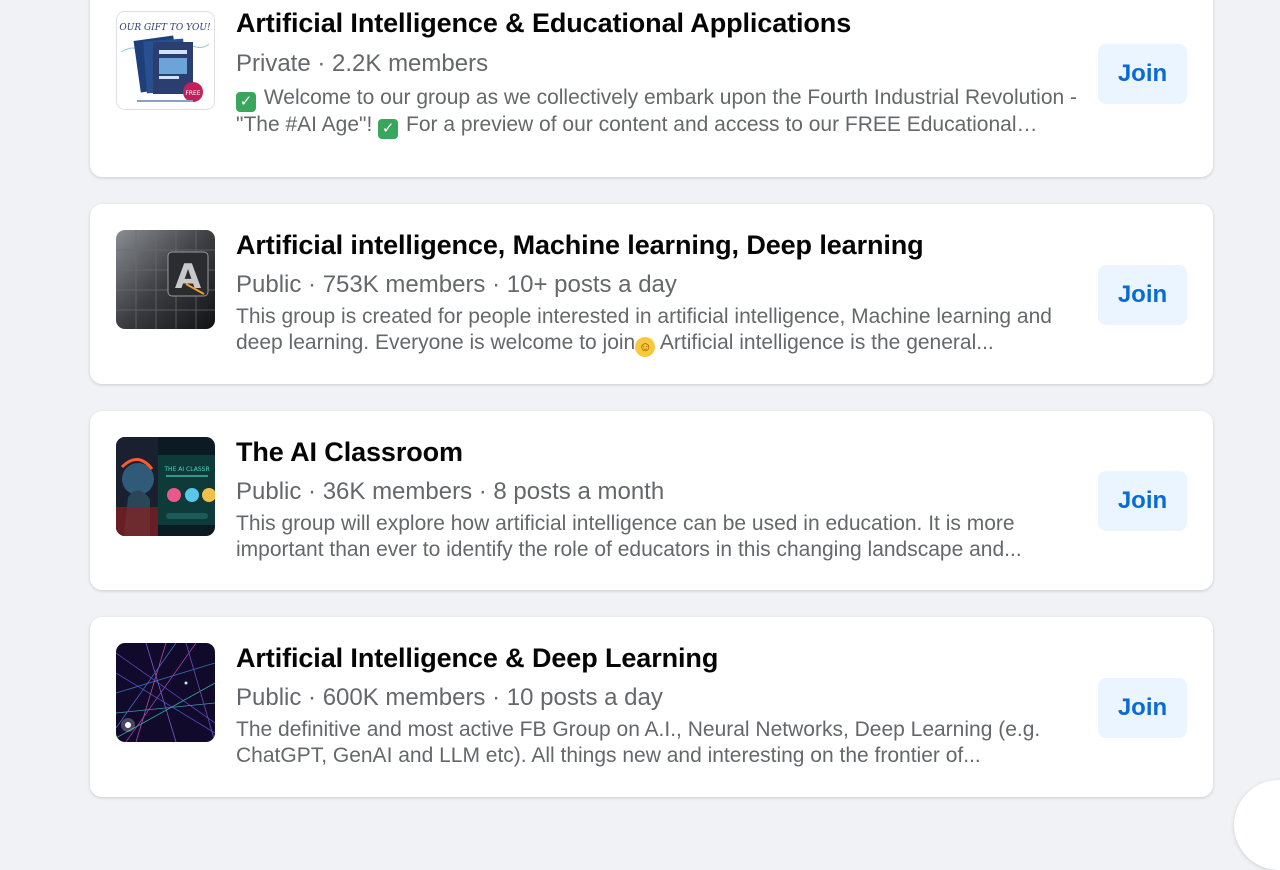 The height and width of the screenshot is (870, 1280). Describe the element at coordinates (165, 279) in the screenshot. I see `group-thumbnail: A` at that location.